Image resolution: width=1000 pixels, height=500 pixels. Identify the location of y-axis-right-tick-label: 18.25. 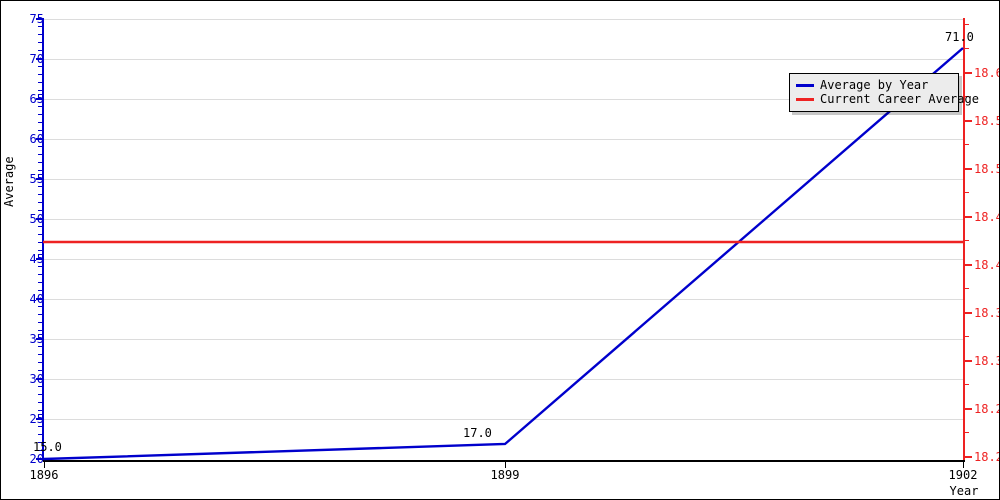
(986, 409).